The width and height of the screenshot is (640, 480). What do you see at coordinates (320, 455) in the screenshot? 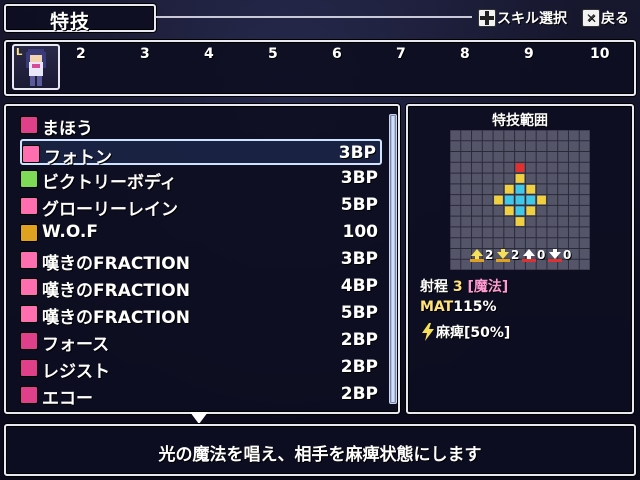
I see `skill-description: 光の魔法を唱え、相手を麻痺状態にします` at bounding box center [320, 455].